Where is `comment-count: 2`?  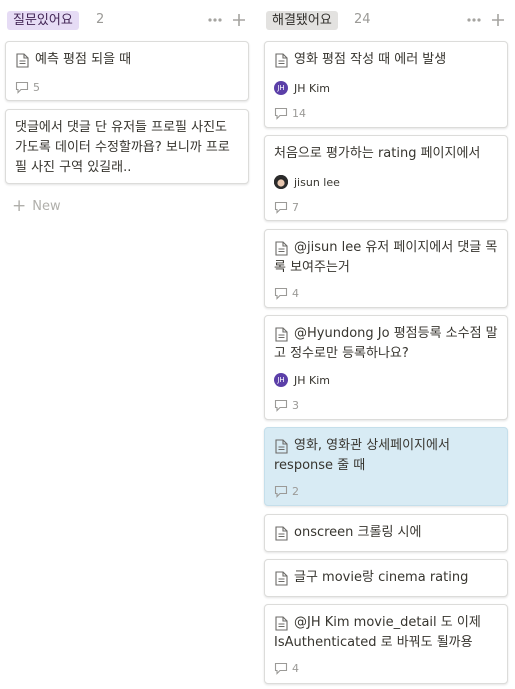
comment-count: 2 is located at coordinates (286, 491).